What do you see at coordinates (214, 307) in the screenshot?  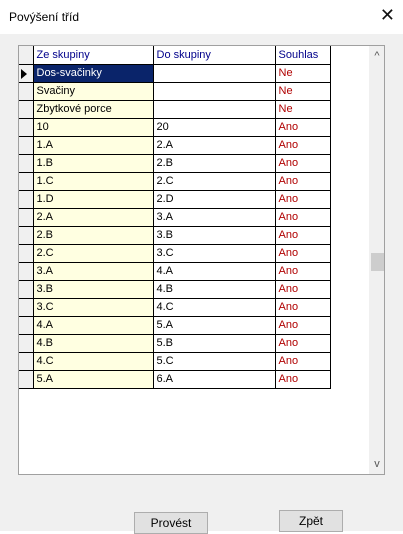 I see `cell-to: 4.C` at bounding box center [214, 307].